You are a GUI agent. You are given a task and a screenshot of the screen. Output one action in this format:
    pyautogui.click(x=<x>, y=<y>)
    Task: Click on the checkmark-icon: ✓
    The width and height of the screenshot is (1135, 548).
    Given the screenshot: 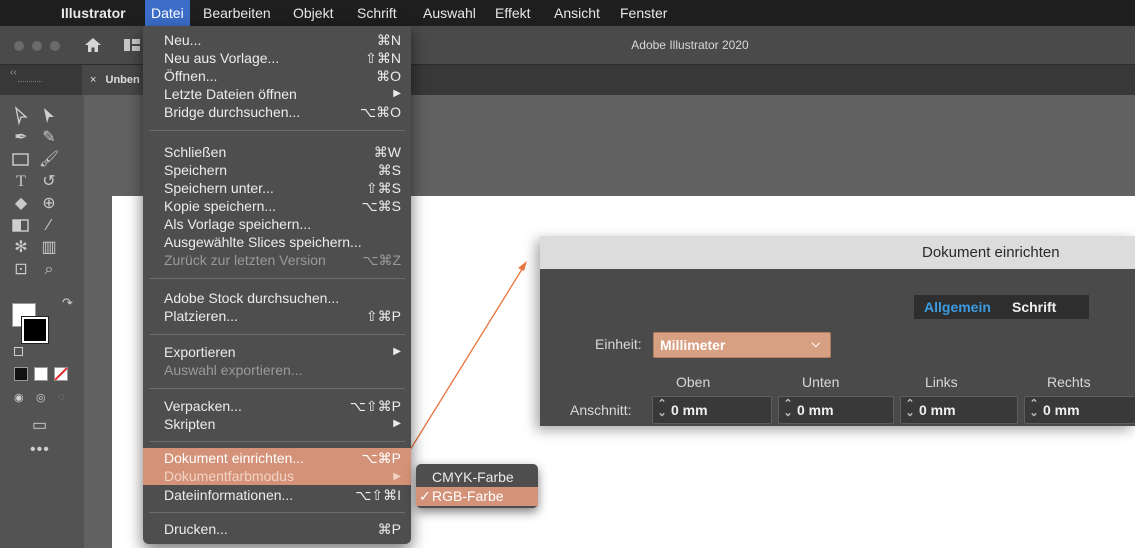 What is the action you would take?
    pyautogui.click(x=425, y=496)
    